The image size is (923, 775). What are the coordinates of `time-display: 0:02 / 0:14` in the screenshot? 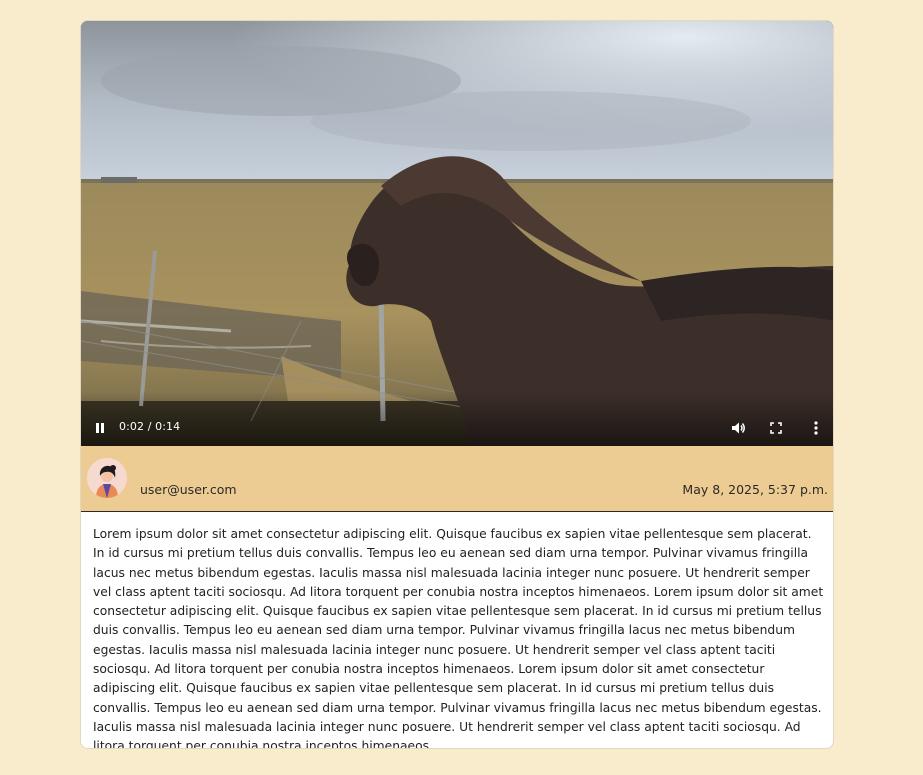 It's located at (150, 426).